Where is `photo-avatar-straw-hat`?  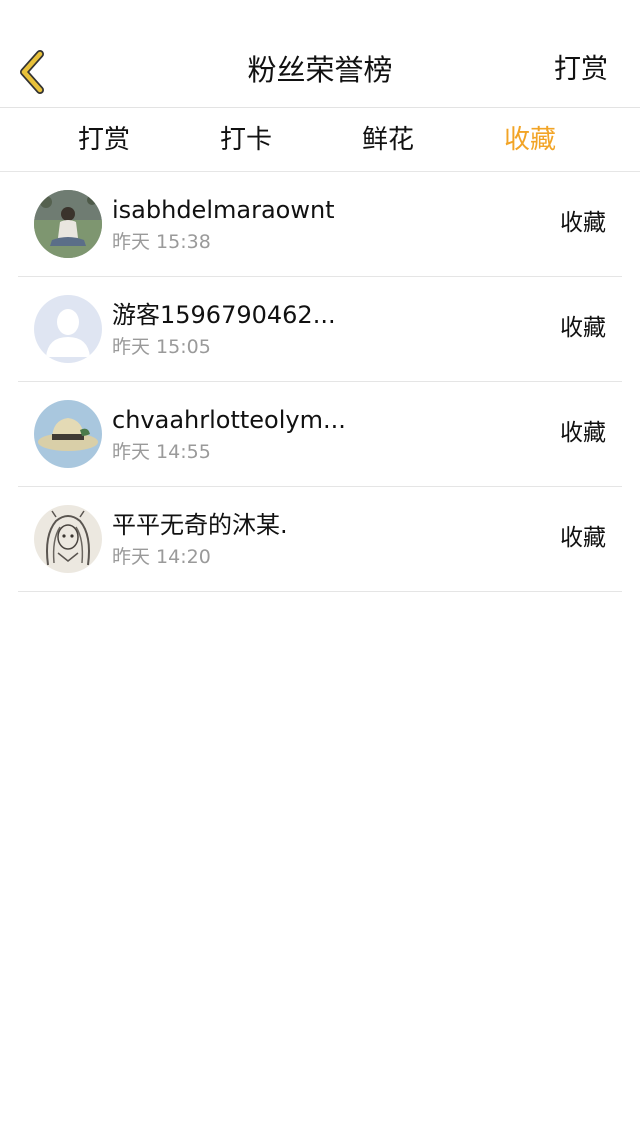 photo-avatar-straw-hat is located at coordinates (68, 434).